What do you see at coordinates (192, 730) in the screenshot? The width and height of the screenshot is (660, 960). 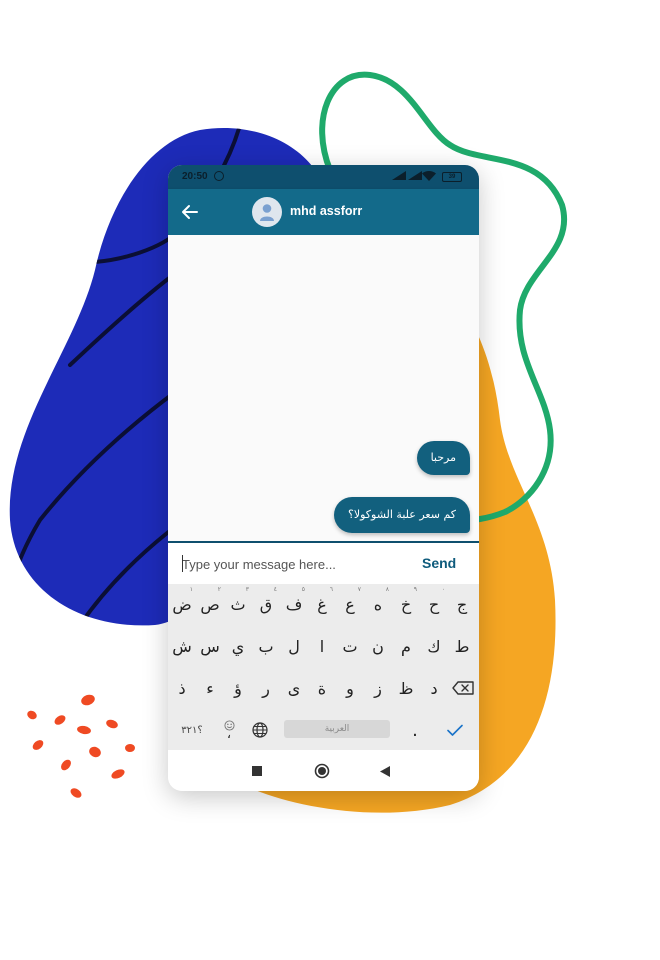 I see `numbers-key: ؟٣٢١` at bounding box center [192, 730].